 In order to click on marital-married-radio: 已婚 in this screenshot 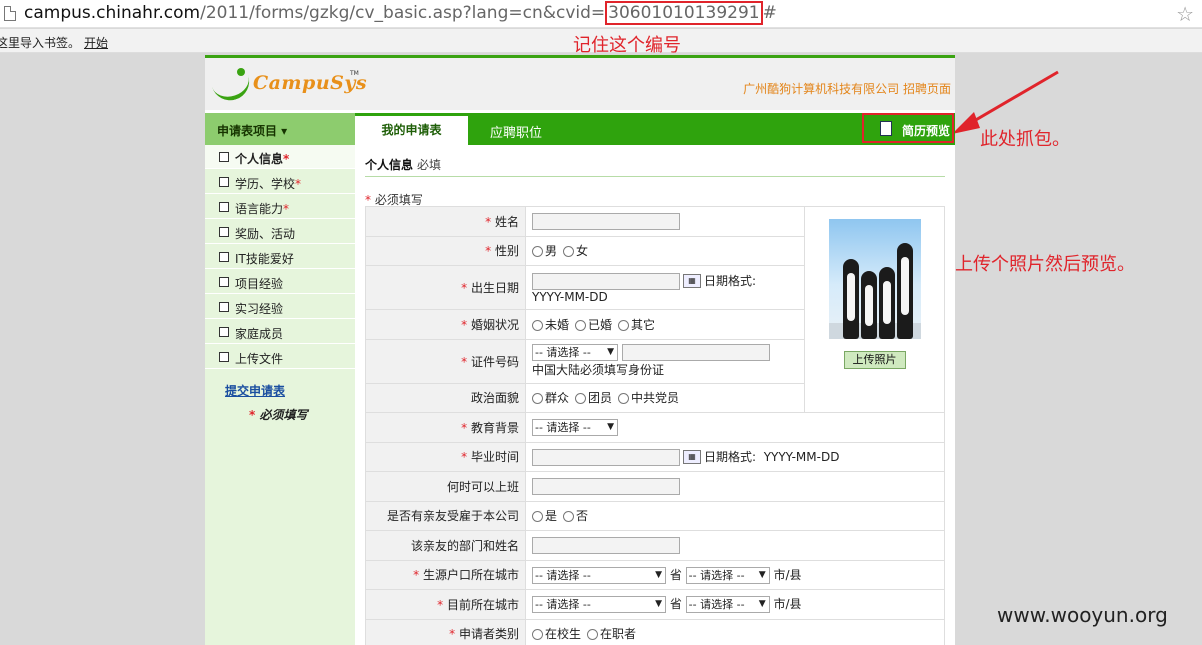, I will do `click(593, 325)`.